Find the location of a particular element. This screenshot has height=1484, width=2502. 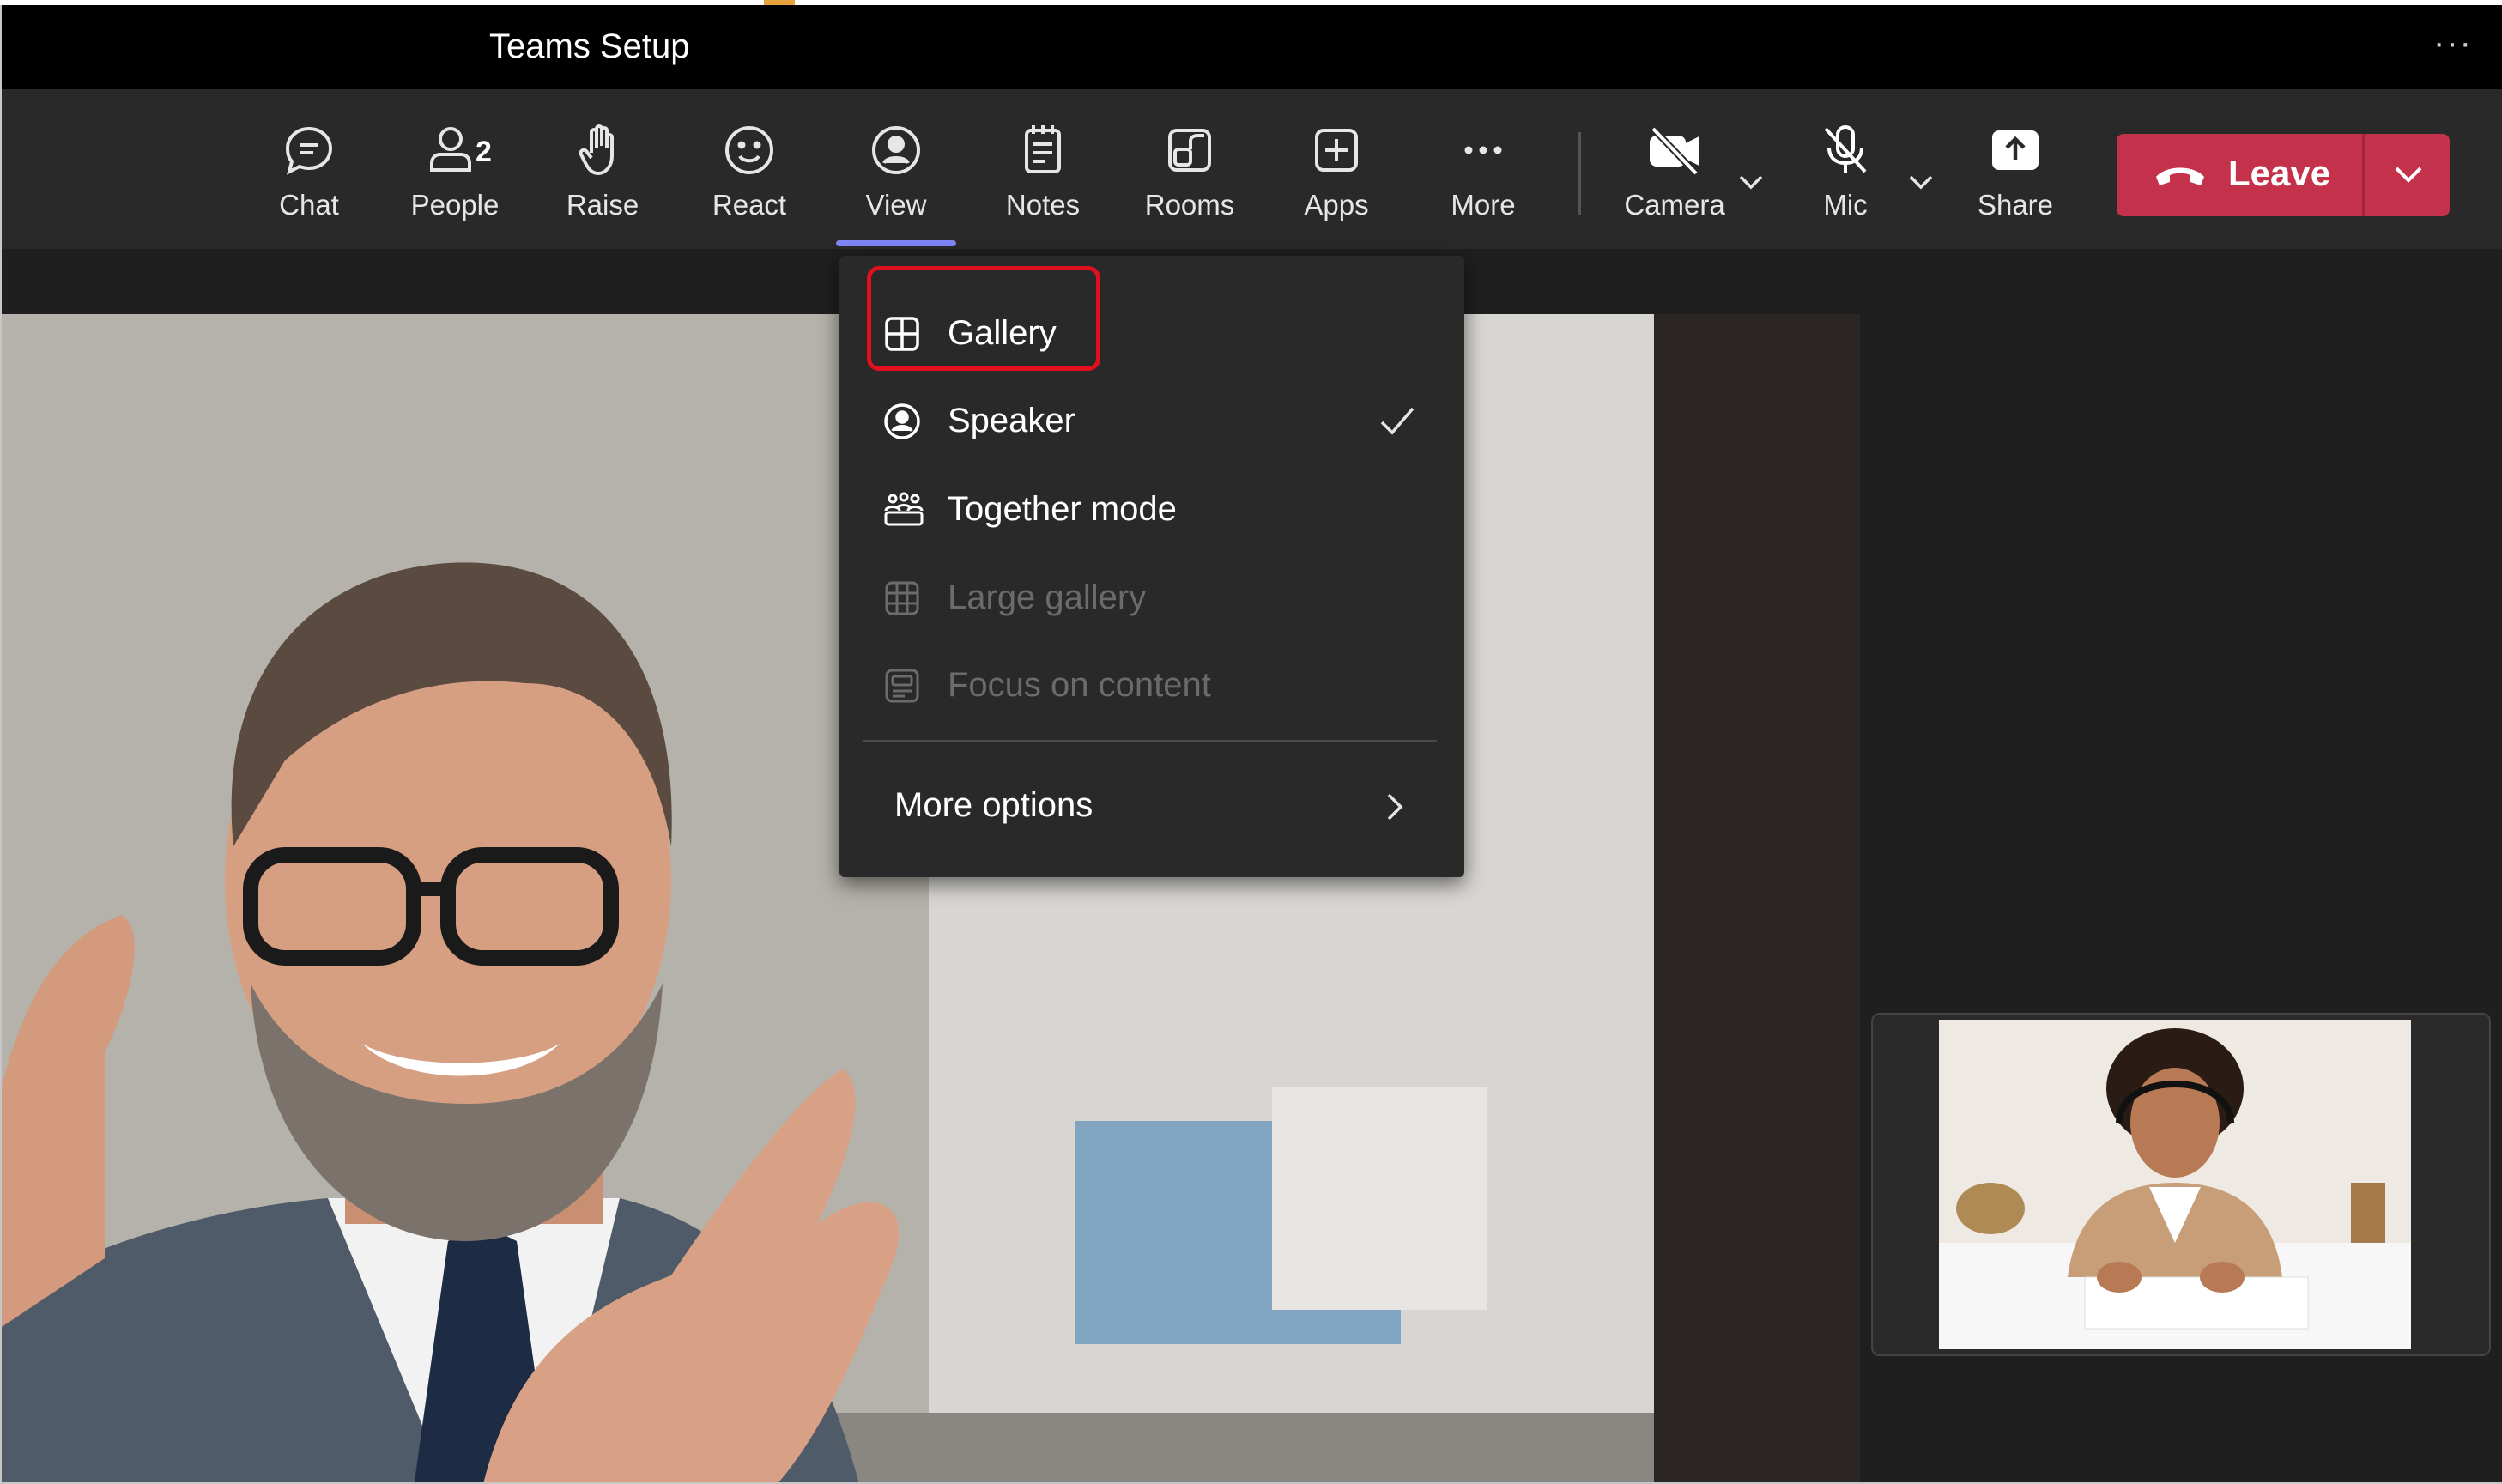

menu-item-speaker: Speaker is located at coordinates (1151, 420).